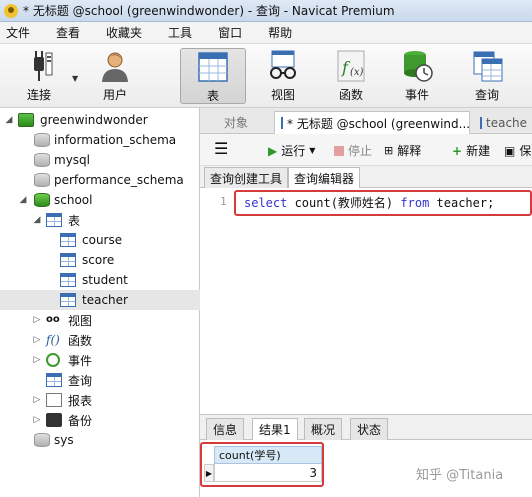 Image resolution: width=532 pixels, height=497 pixels. I want to click on svg-text: (x), so click(357, 72).